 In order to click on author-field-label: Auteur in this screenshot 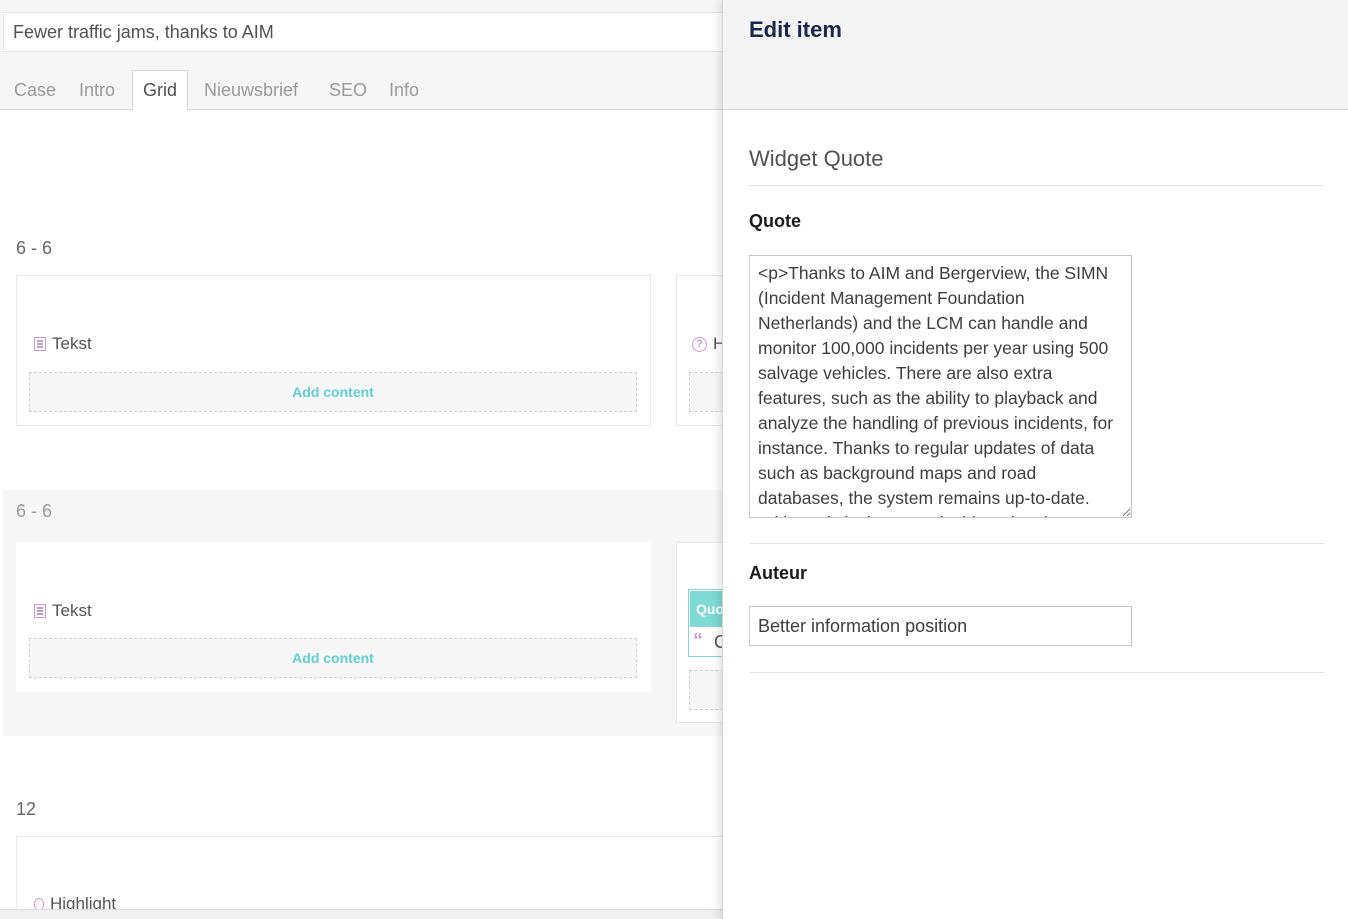, I will do `click(778, 573)`.